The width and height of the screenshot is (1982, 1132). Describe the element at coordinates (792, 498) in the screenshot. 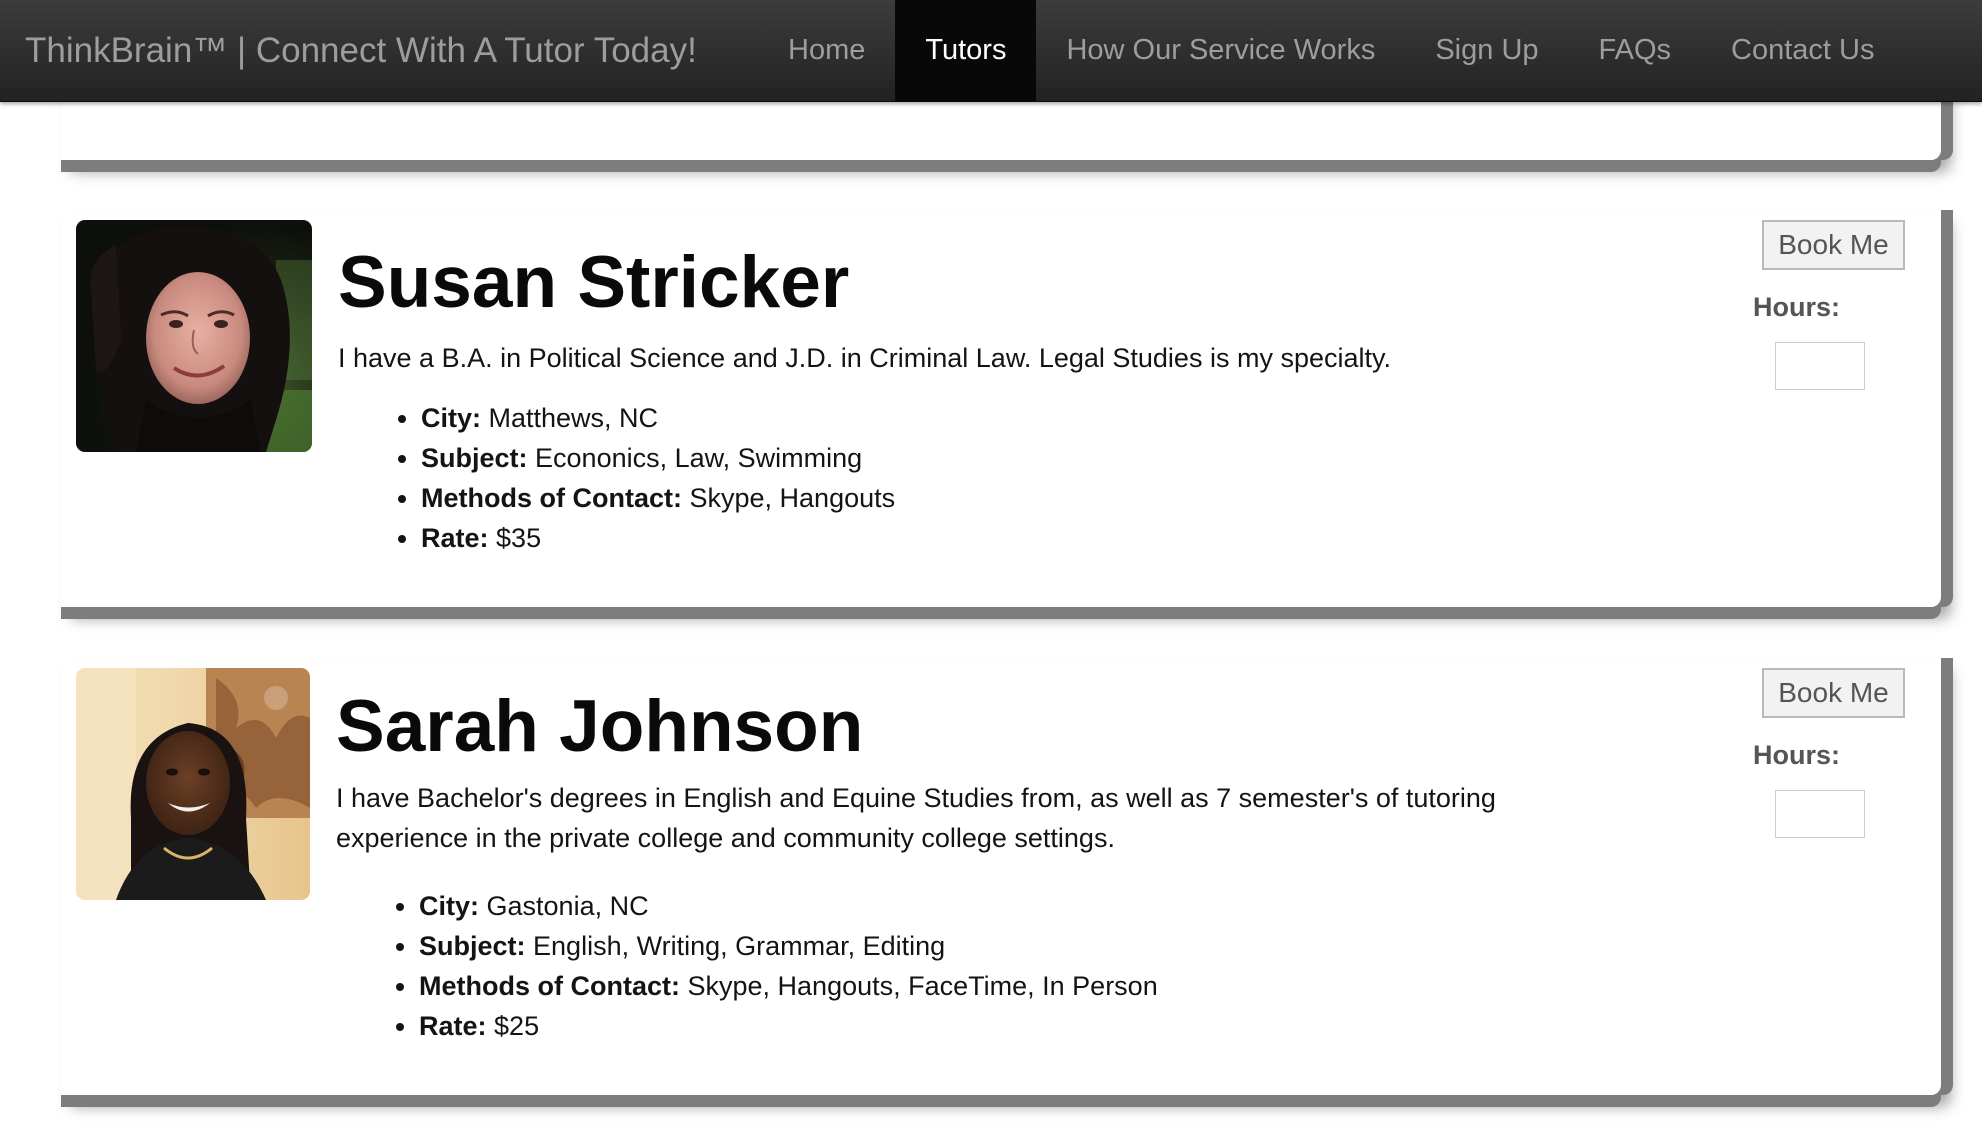

I see `contact-value: Skype, Hangouts` at that location.